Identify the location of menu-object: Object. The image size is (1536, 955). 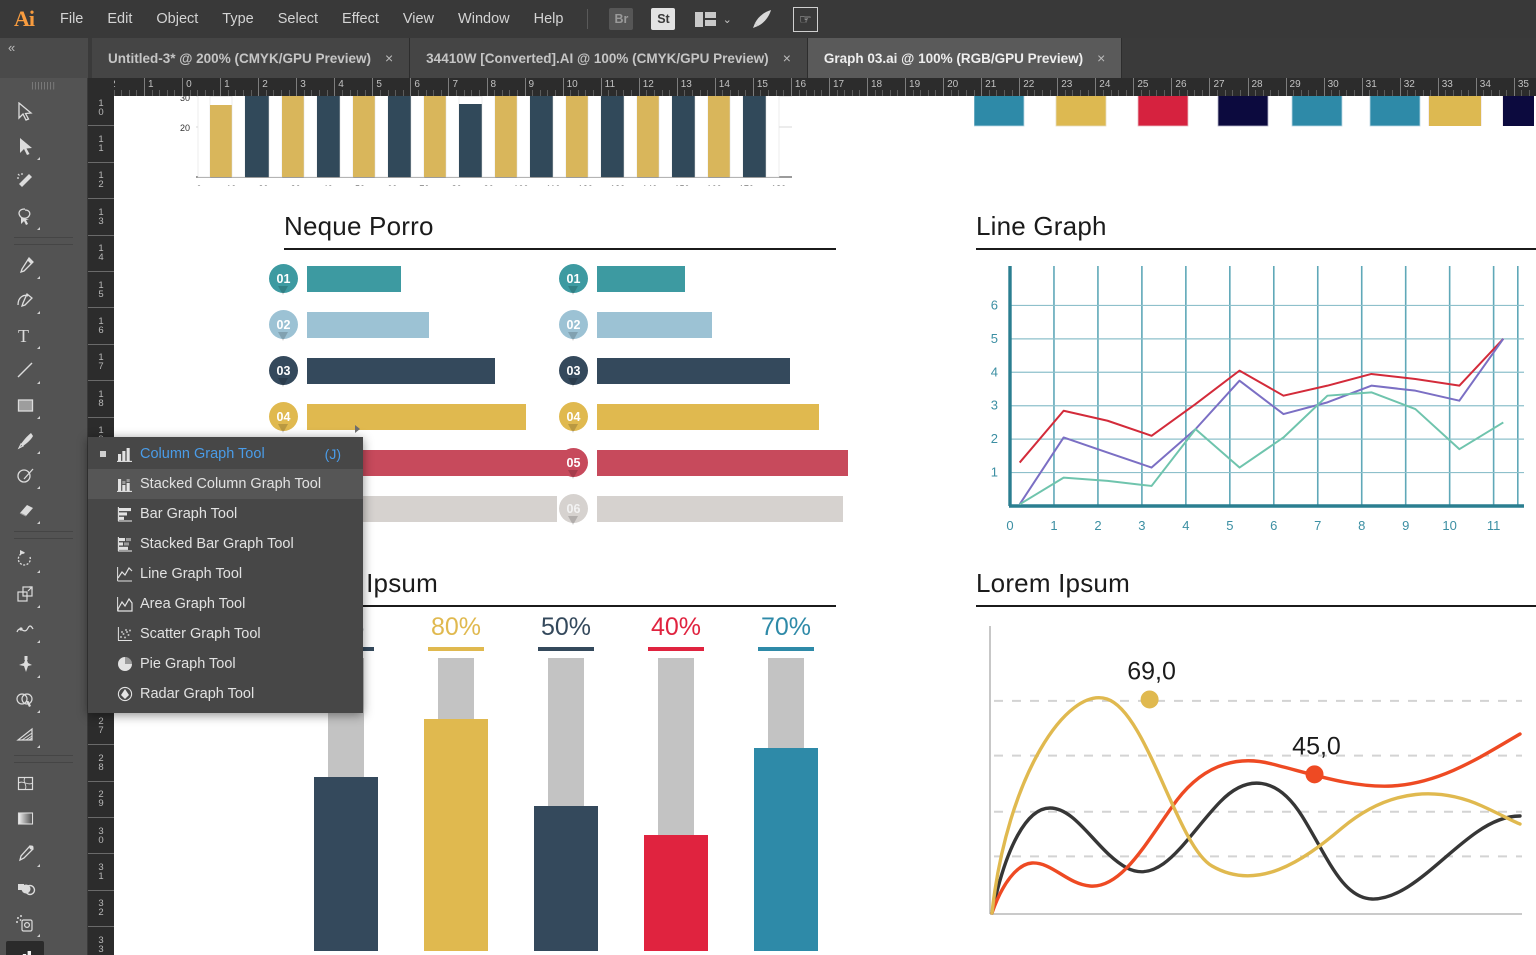
(177, 19).